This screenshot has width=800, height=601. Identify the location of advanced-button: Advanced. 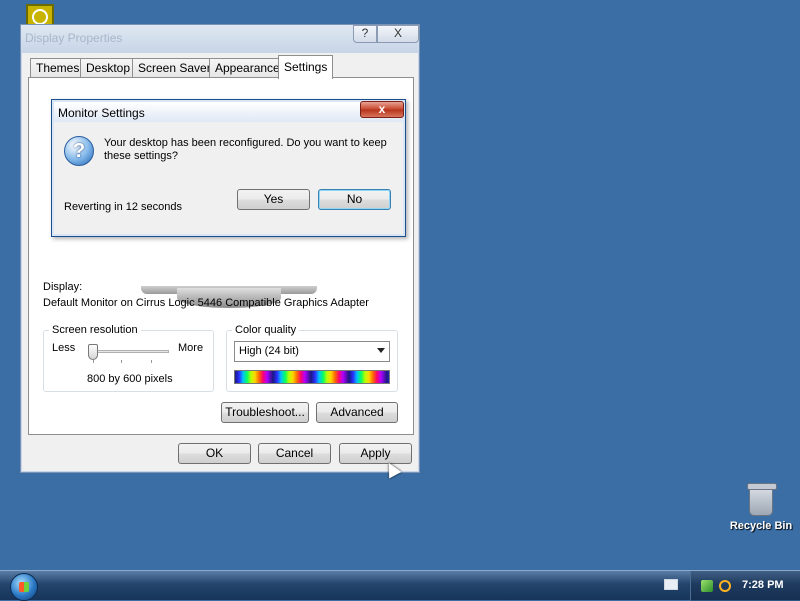
(357, 412).